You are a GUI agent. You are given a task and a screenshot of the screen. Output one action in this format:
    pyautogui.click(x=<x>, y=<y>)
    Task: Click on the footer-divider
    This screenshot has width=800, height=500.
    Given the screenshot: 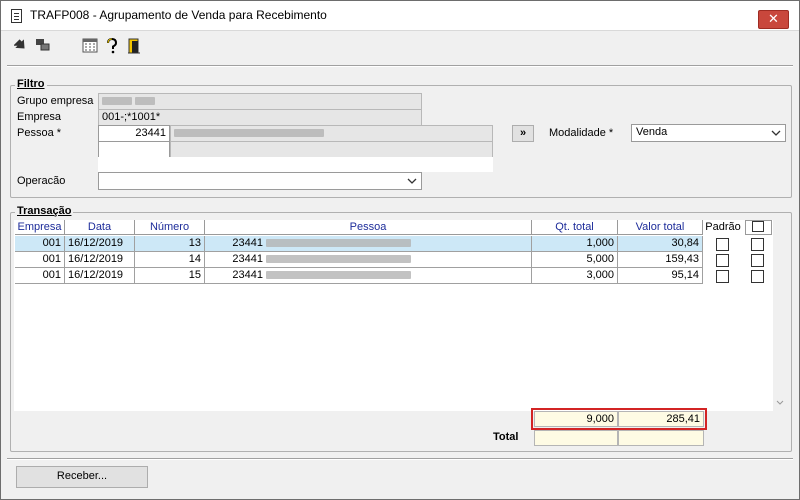 What is the action you would take?
    pyautogui.click(x=400, y=459)
    